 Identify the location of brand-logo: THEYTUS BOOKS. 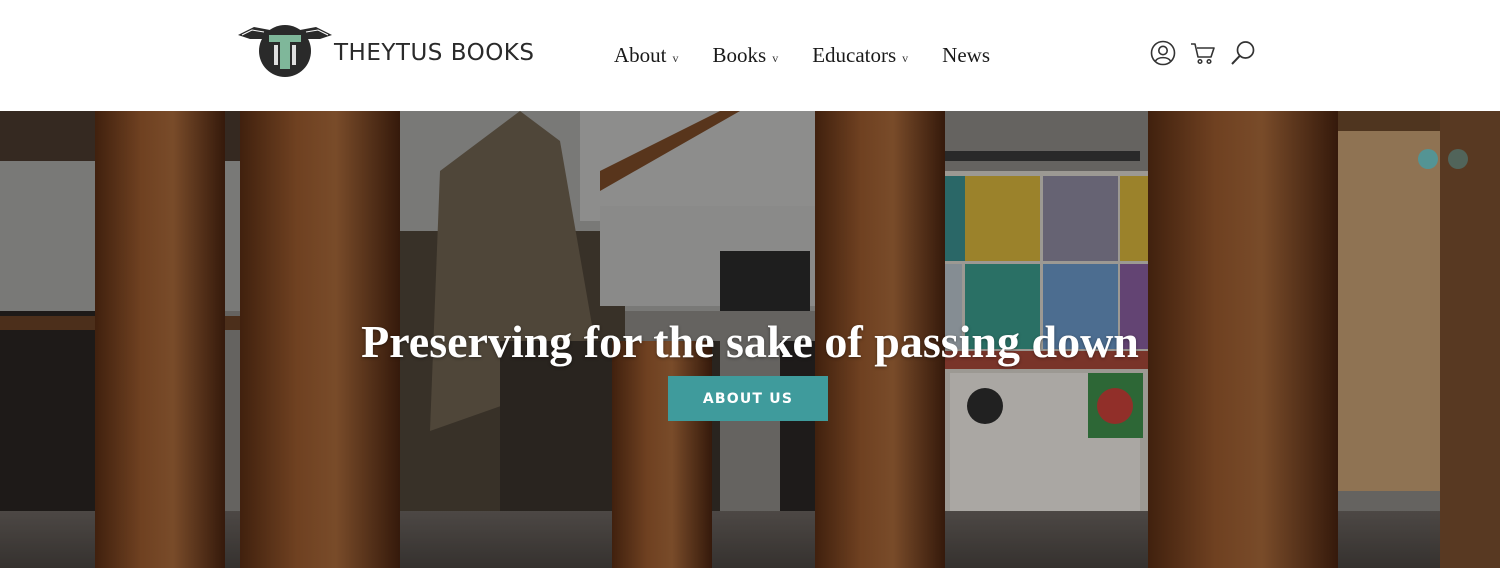
(396, 50).